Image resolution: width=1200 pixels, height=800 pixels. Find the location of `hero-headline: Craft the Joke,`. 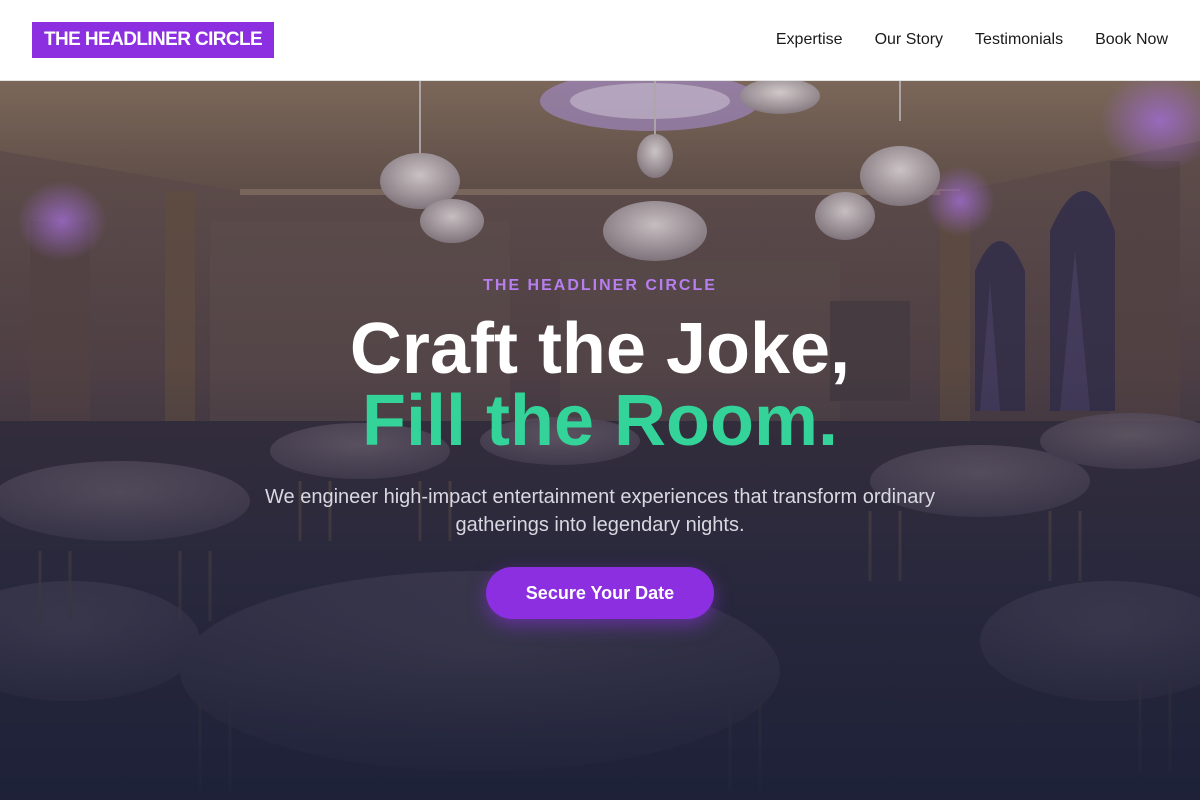

hero-headline: Craft the Joke, is located at coordinates (600, 349).